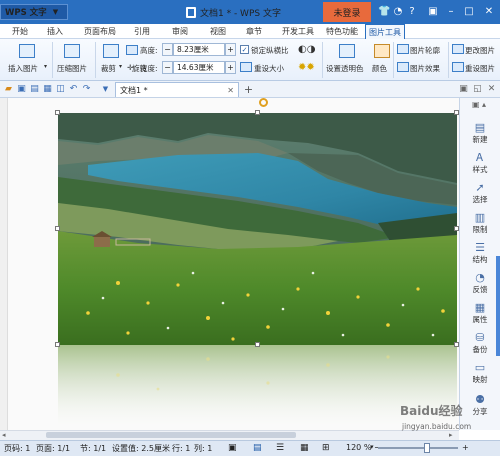 The height and width of the screenshot is (456, 500). I want to click on color-icon, so click(382, 51).